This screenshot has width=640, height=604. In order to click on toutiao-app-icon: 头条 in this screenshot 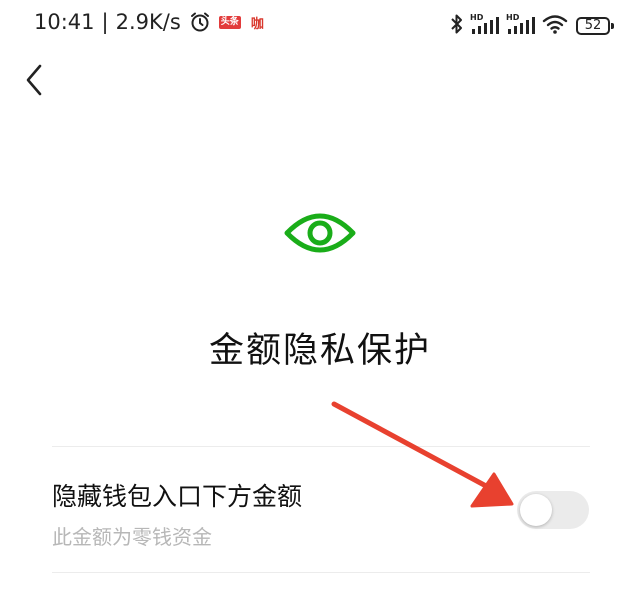, I will do `click(229, 22)`.